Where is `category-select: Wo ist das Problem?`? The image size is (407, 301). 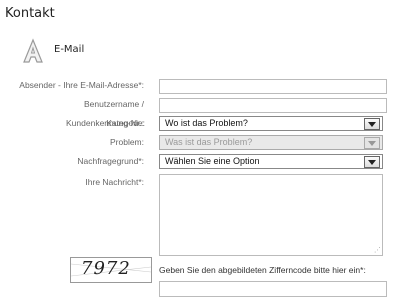 category-select: Wo ist das Problem? is located at coordinates (271, 123).